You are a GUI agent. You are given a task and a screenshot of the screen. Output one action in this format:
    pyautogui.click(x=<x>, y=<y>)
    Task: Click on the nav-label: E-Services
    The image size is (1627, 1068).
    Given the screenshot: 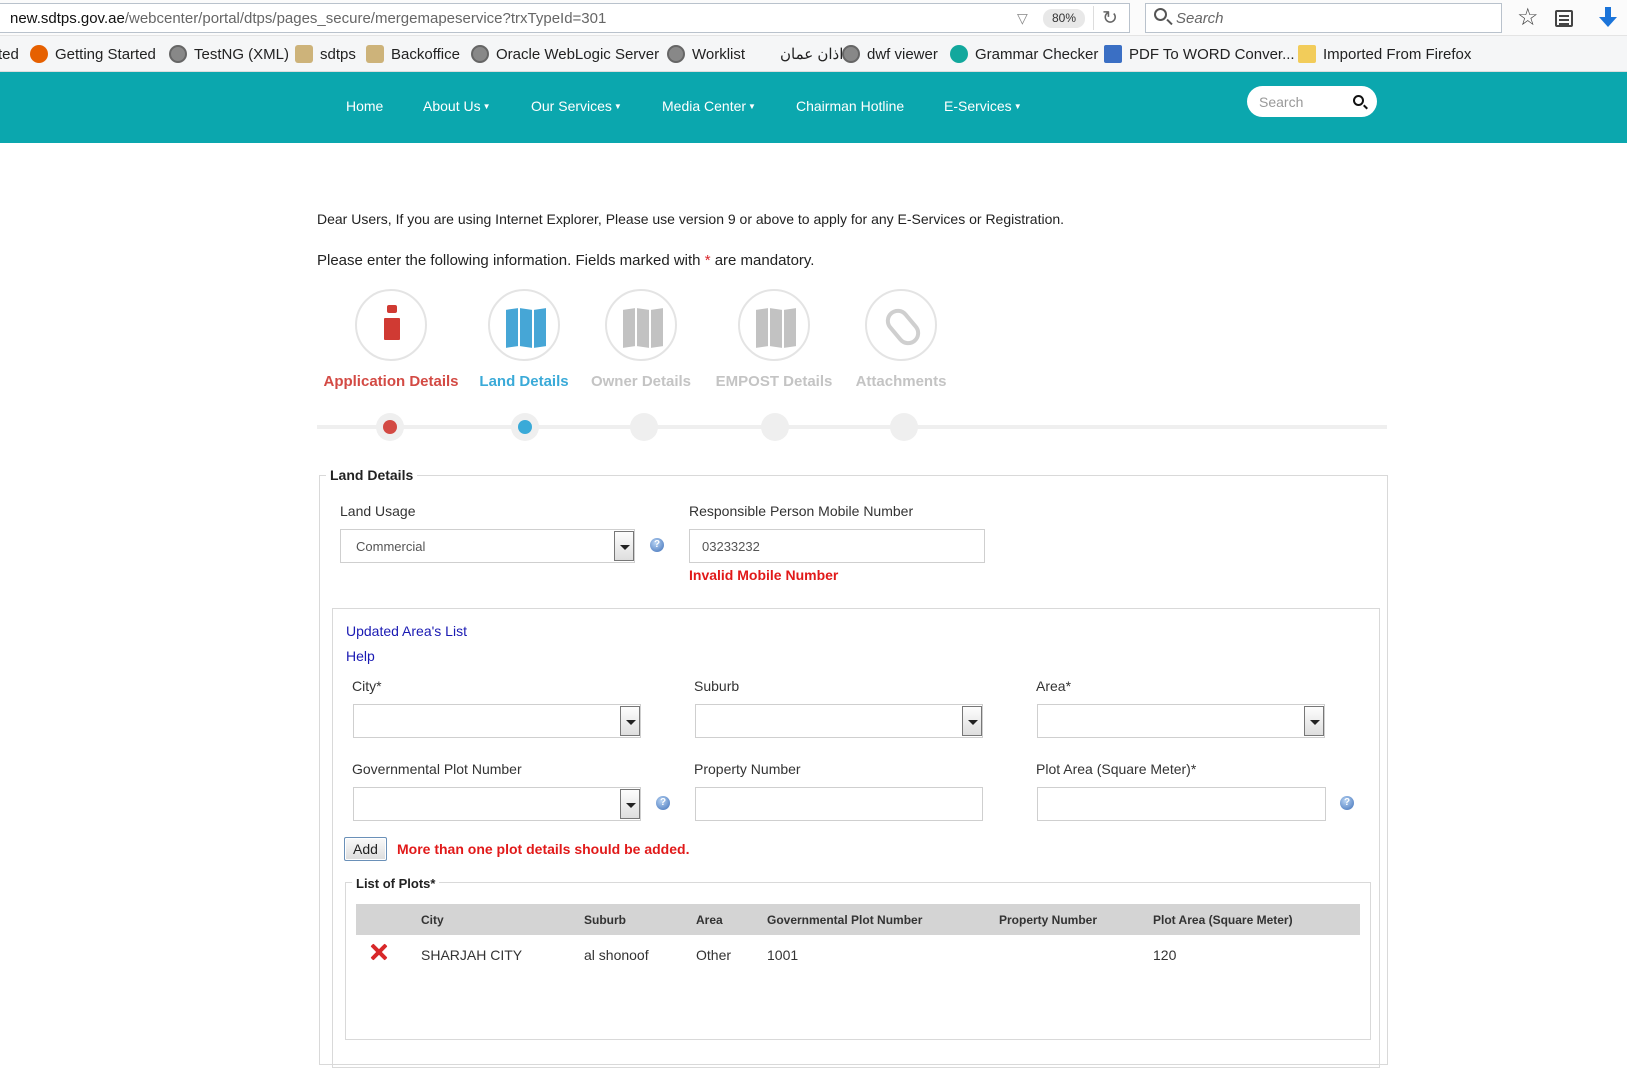 What is the action you would take?
    pyautogui.click(x=978, y=106)
    